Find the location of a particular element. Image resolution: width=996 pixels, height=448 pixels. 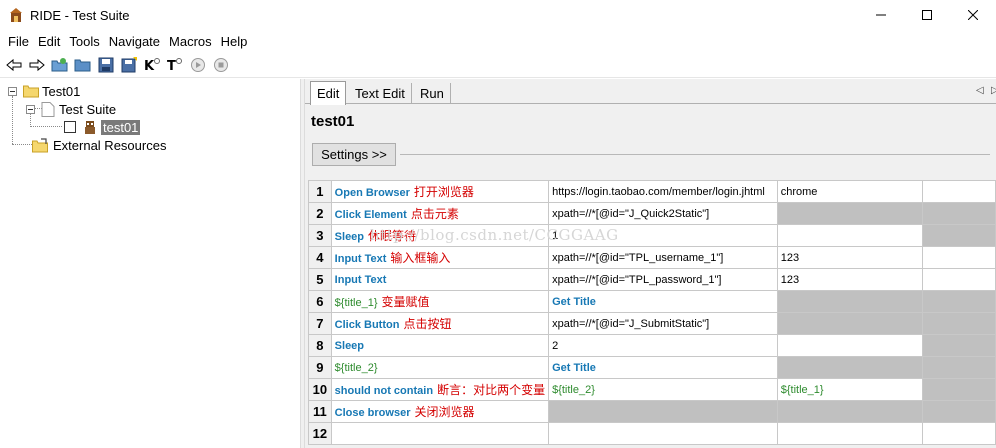

row-number: 2 is located at coordinates (320, 213).